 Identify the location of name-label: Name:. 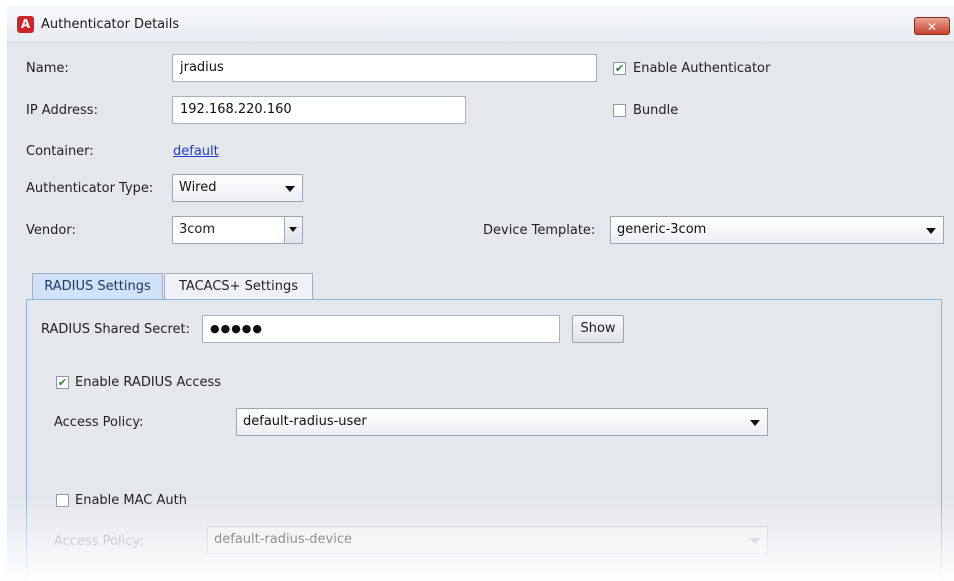
(47, 68).